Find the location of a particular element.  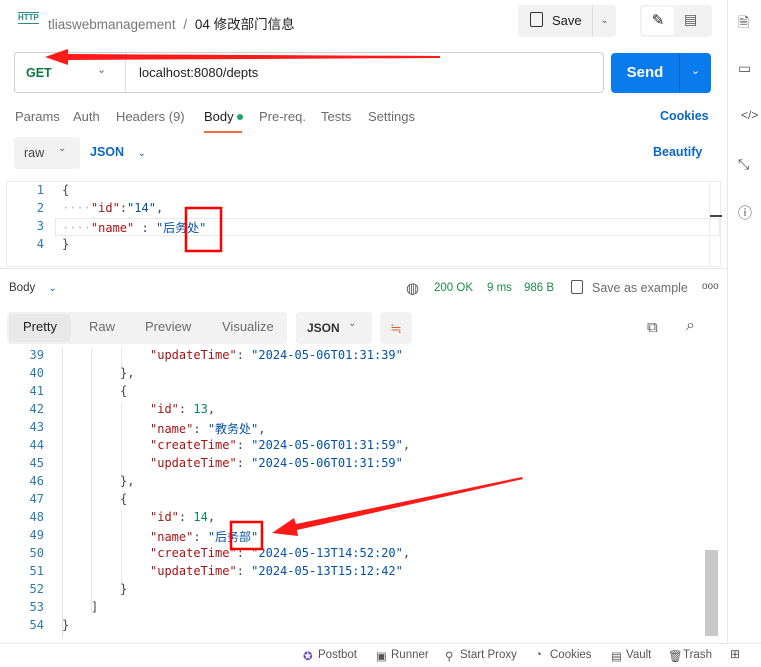

red-box-response is located at coordinates (246, 535).